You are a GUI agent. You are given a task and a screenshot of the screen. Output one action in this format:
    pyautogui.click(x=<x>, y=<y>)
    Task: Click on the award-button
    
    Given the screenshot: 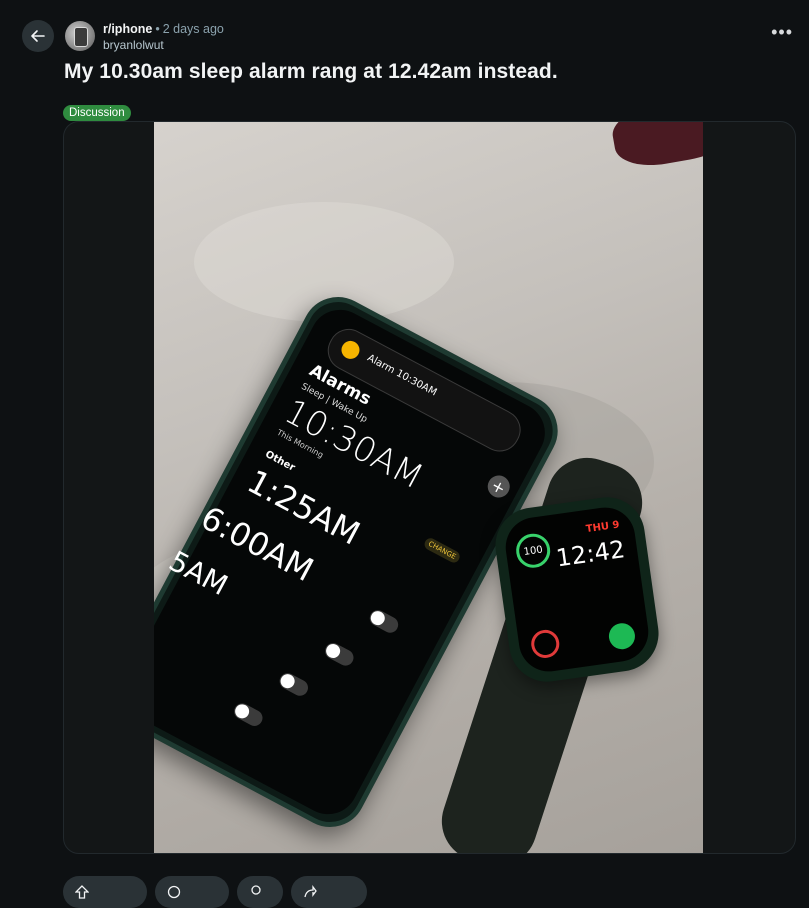 What is the action you would take?
    pyautogui.click(x=260, y=892)
    